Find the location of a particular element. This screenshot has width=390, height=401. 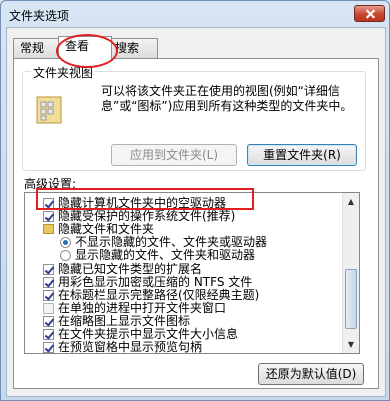

apply-to-folders-button: 应用到文件夹(L) is located at coordinates (174, 155).